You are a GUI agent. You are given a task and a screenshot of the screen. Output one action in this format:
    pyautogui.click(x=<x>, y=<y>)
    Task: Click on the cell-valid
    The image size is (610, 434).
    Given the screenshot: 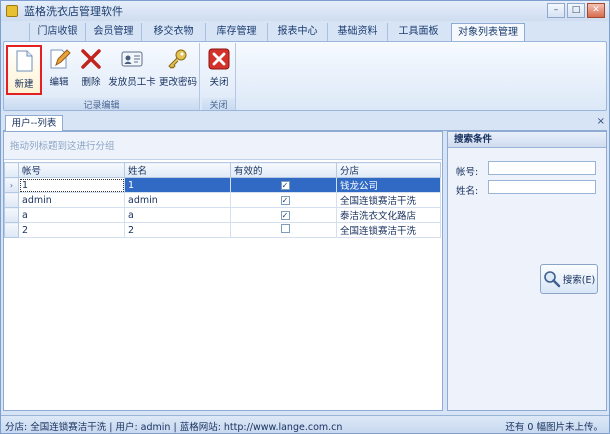 What is the action you would take?
    pyautogui.click(x=283, y=230)
    